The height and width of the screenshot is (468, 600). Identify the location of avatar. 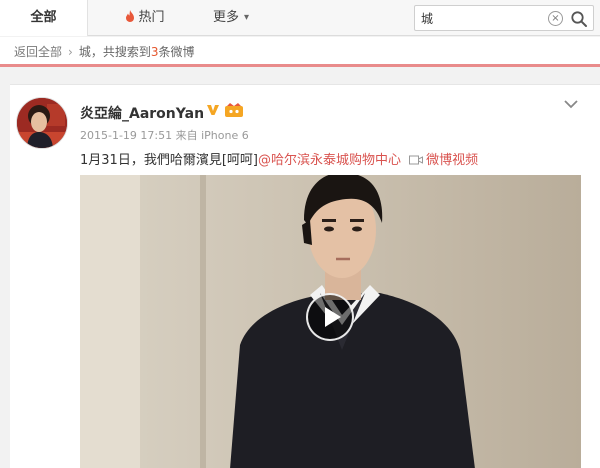
(42, 123).